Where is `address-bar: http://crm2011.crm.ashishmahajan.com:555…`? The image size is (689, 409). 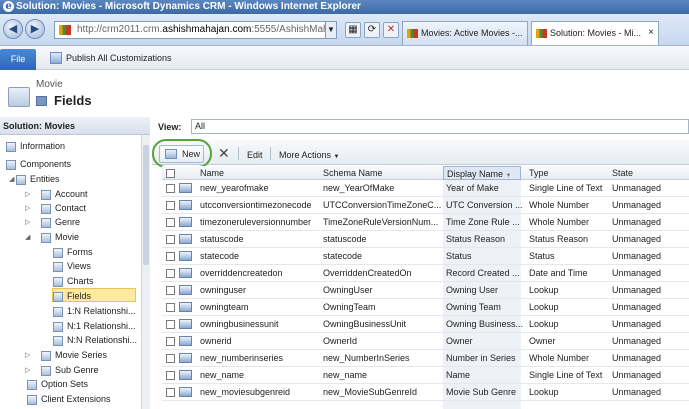
address-bar: http://crm2011.crm.ashishmahajan.com:555… is located at coordinates (195, 30).